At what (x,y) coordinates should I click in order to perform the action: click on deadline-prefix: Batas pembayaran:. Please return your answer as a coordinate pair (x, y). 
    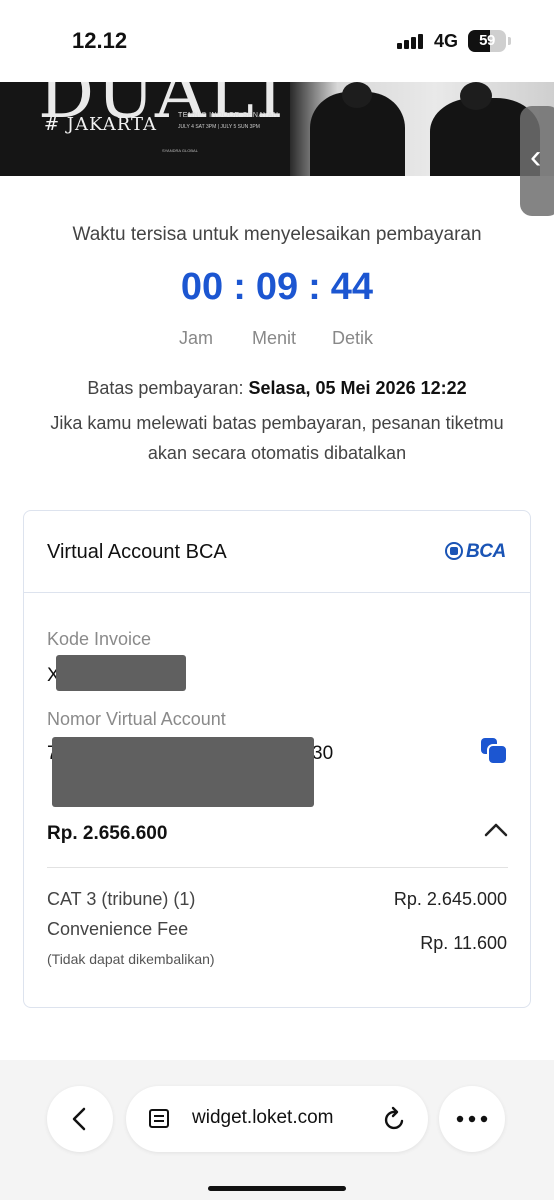
    Looking at the image, I should click on (168, 388).